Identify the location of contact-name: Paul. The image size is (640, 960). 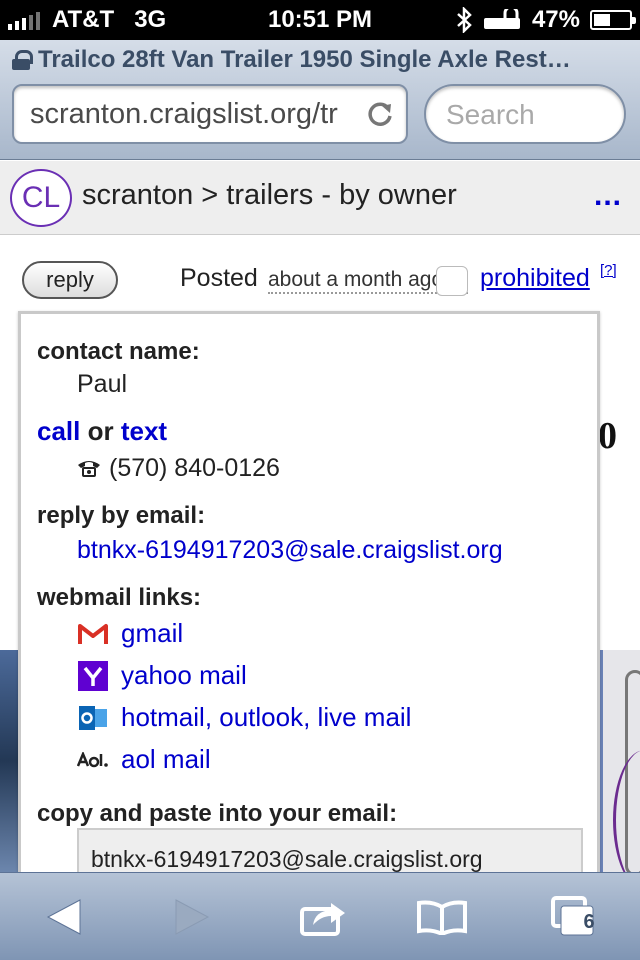
(102, 384).